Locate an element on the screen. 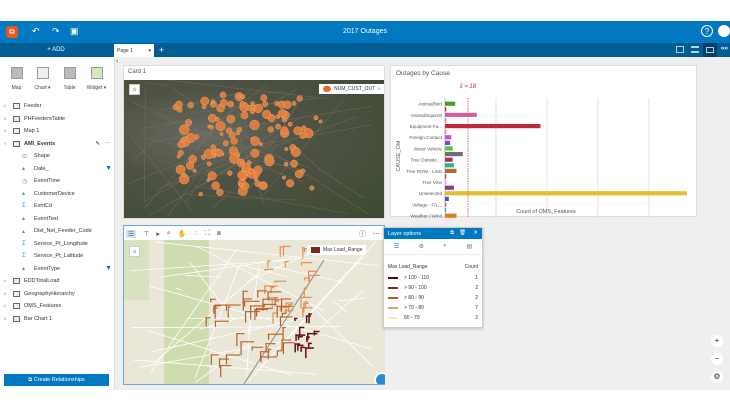  sync-icon: ⧈ is located at coordinates (219, 234).